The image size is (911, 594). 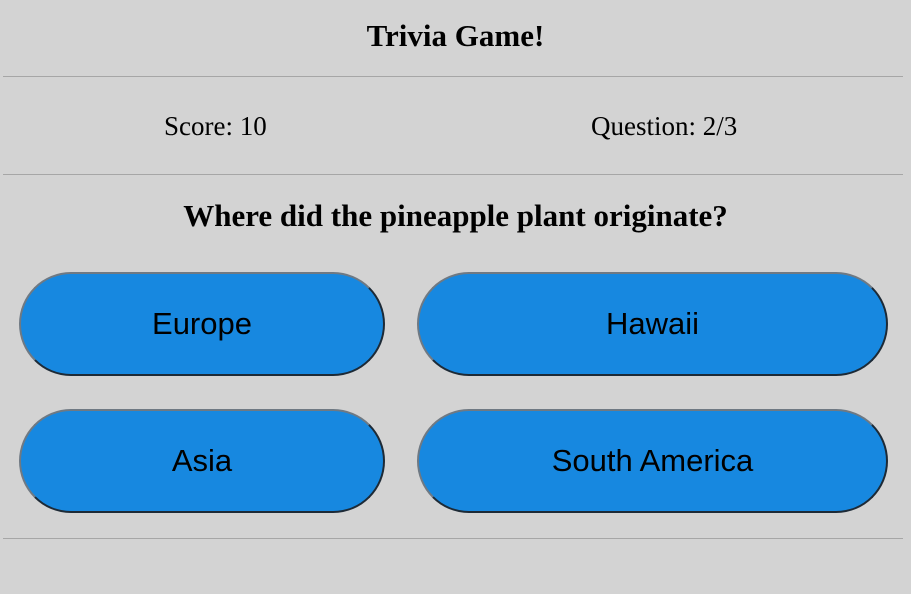 I want to click on answer-button-hawaii: Hawaii, so click(x=652, y=324).